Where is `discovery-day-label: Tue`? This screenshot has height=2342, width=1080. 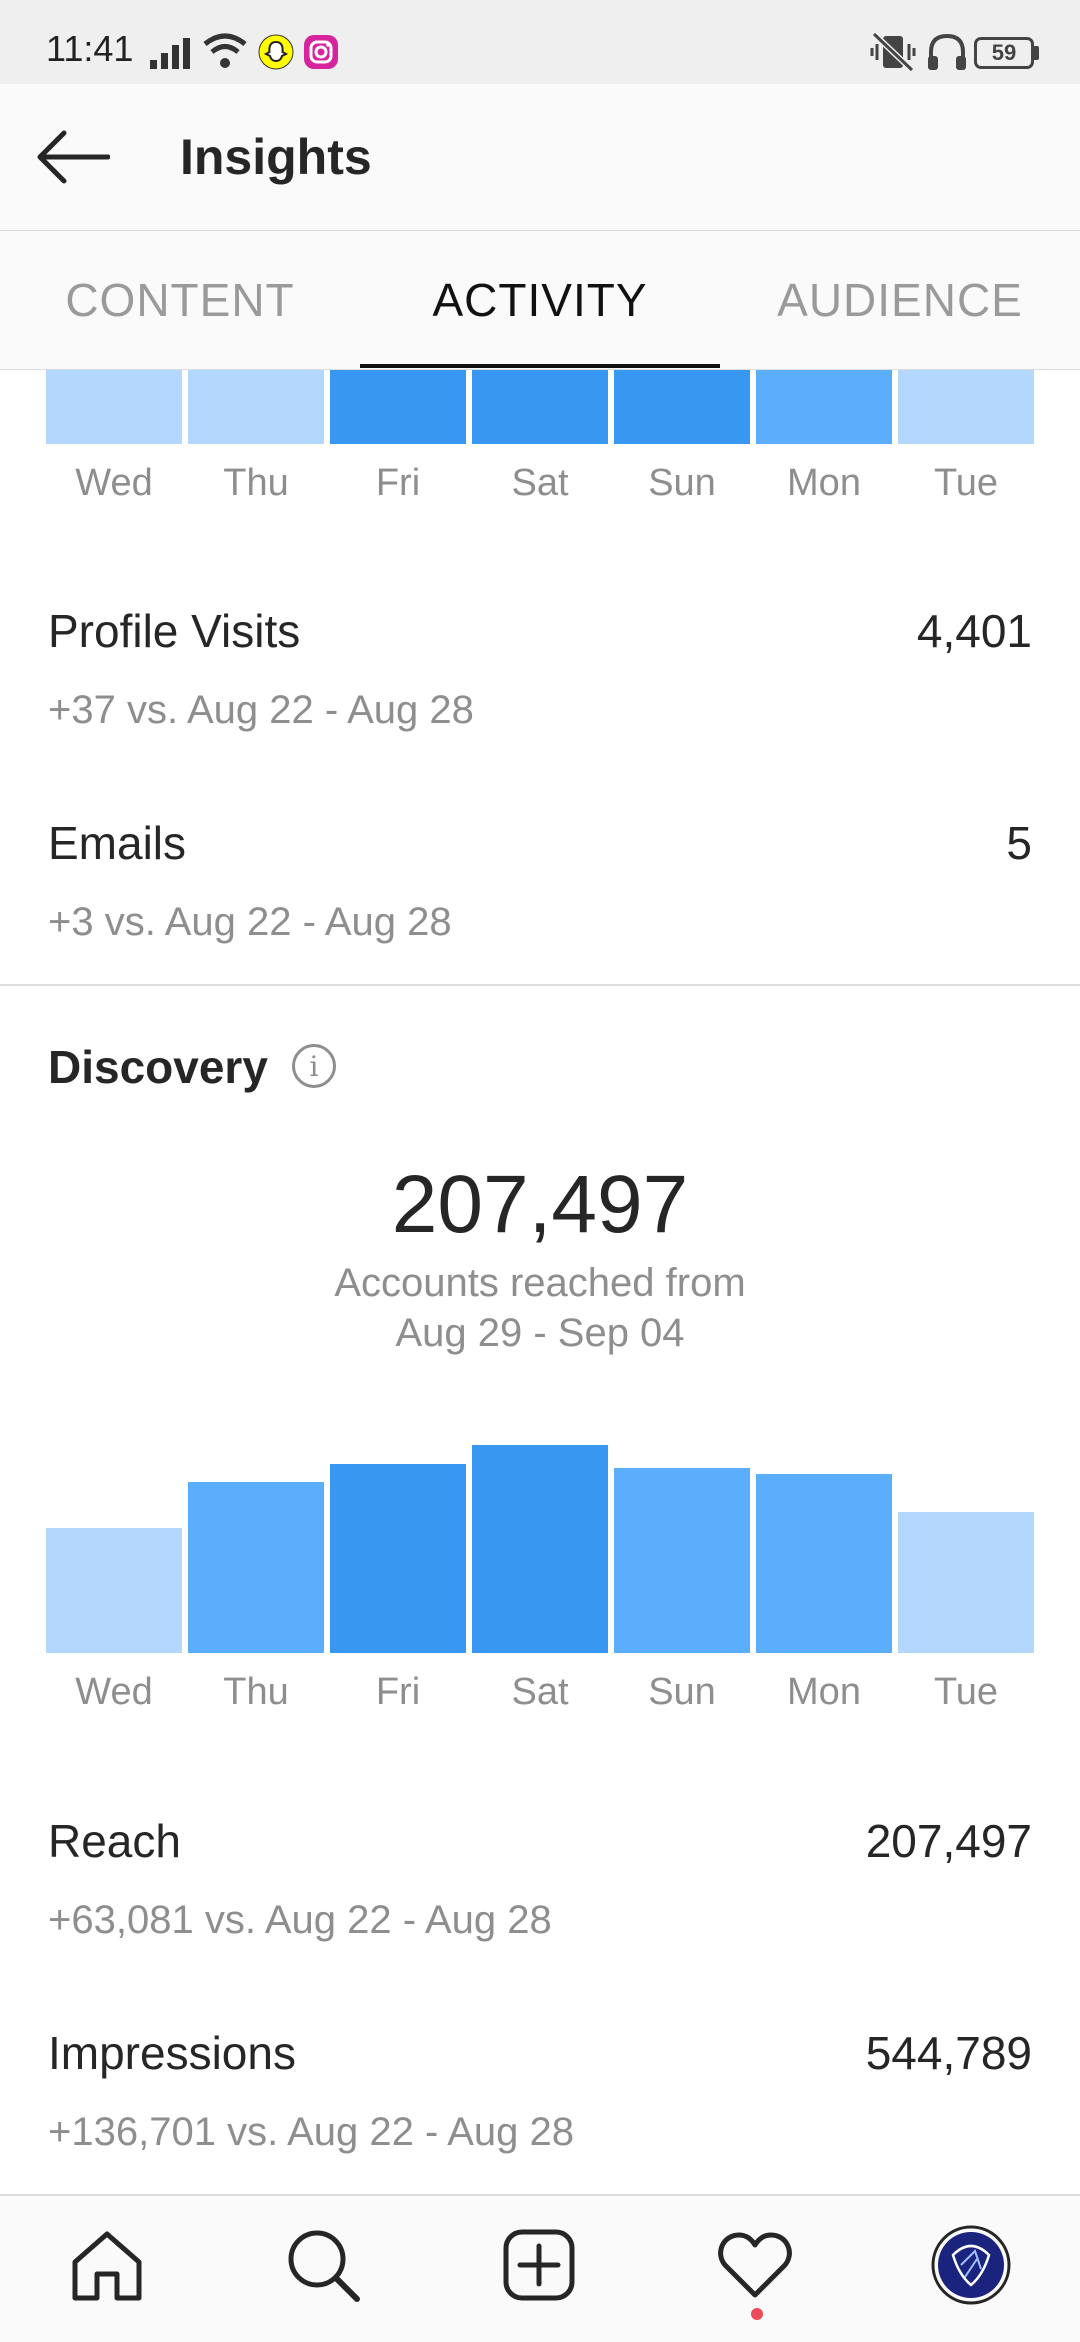 discovery-day-label: Tue is located at coordinates (966, 1692).